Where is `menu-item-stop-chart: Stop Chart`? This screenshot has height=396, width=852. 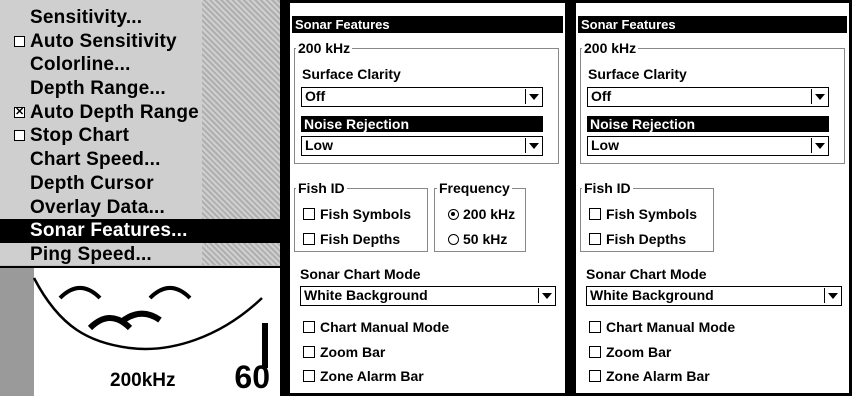 menu-item-stop-chart: Stop Chart is located at coordinates (145, 136).